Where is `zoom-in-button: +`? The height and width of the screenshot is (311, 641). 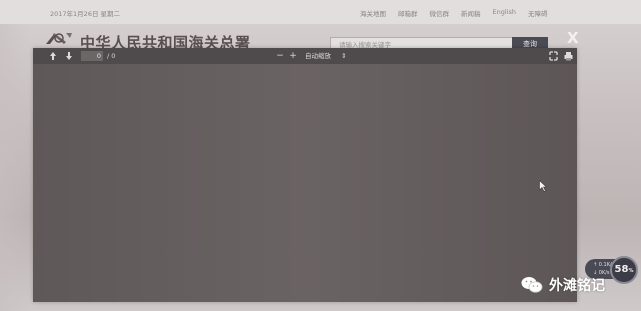 zoom-in-button: + is located at coordinates (293, 56).